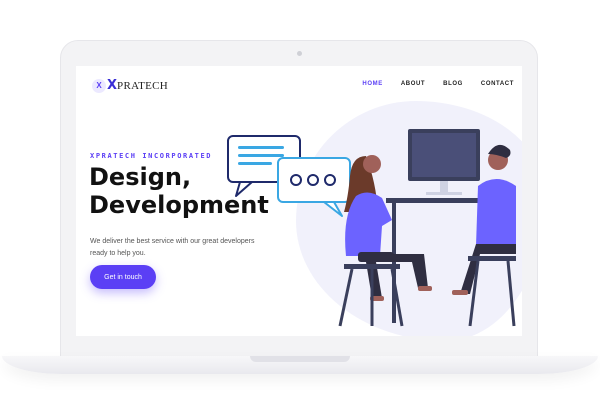 Image resolution: width=600 pixels, height=400 pixels. What do you see at coordinates (372, 84) in the screenshot?
I see `nav-link-home: HOME` at bounding box center [372, 84].